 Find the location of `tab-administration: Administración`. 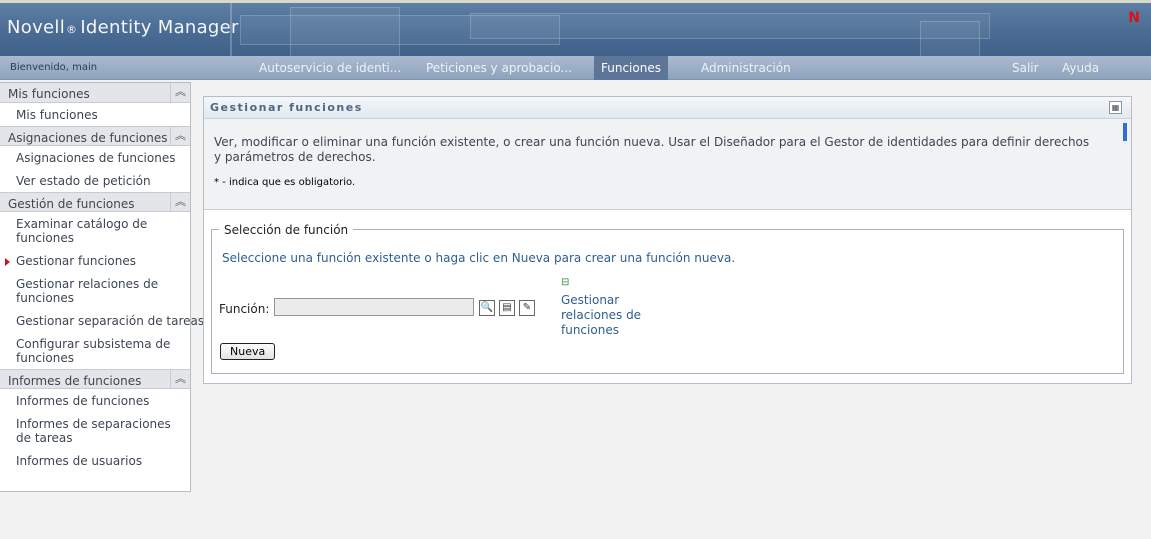

tab-administration: Administración is located at coordinates (746, 68).